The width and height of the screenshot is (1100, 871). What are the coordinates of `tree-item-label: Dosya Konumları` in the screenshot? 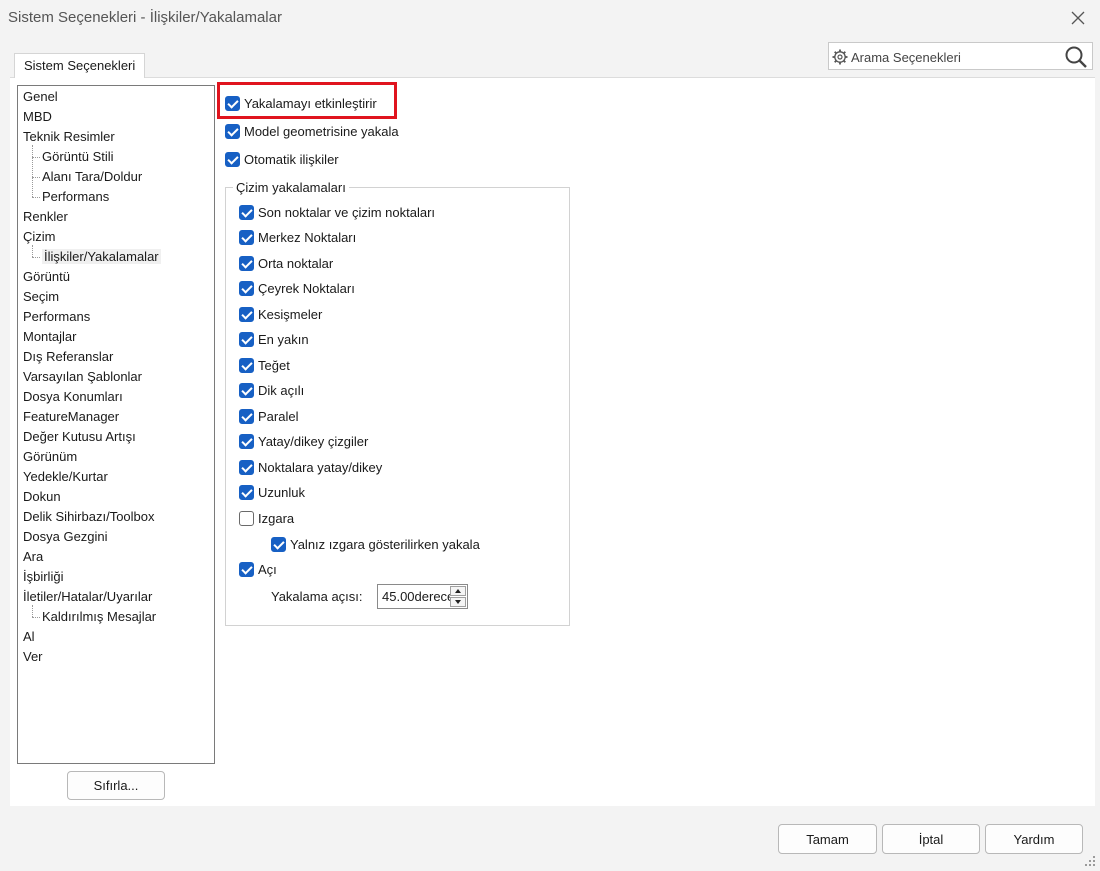 It's located at (73, 396).